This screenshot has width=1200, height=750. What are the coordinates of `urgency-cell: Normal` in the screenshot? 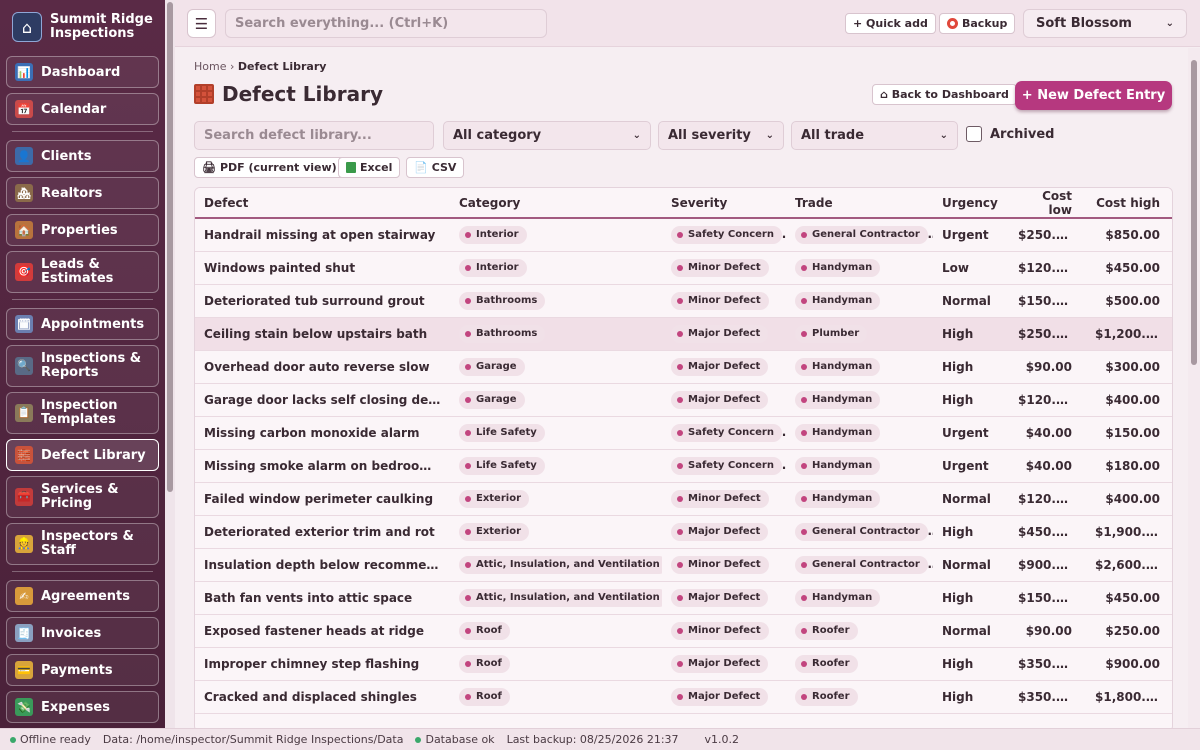 It's located at (971, 301).